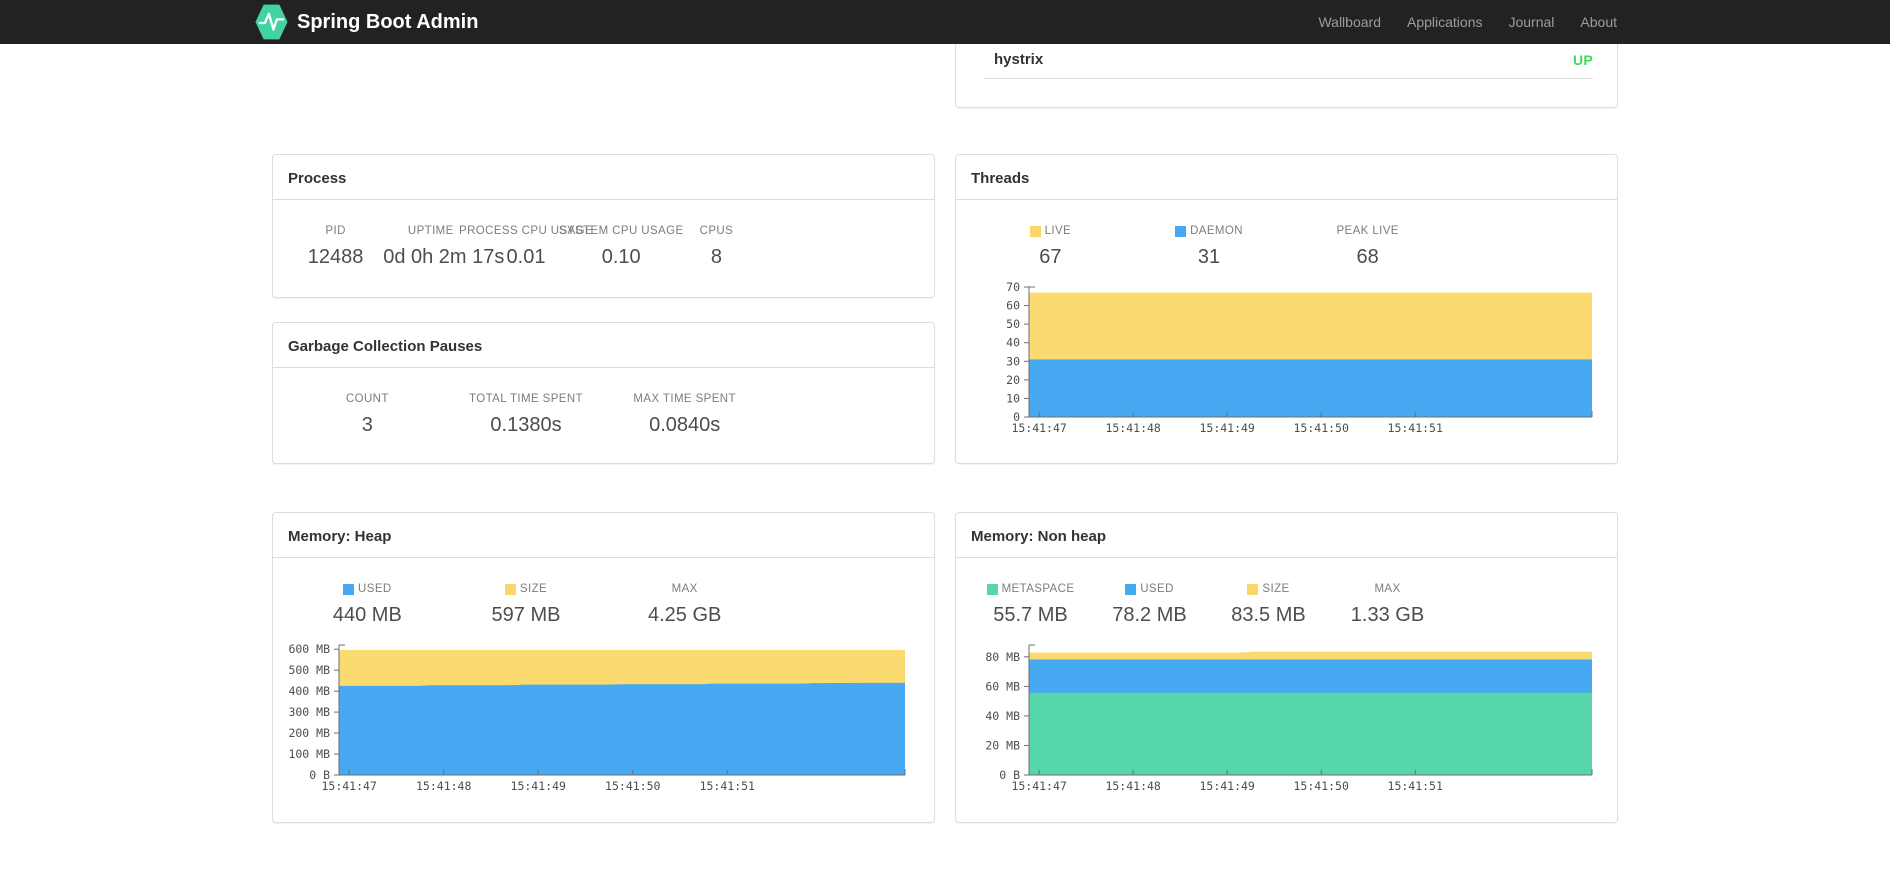 This screenshot has width=1890, height=892. Describe the element at coordinates (388, 21) in the screenshot. I see `brand-title: Spring Boot Admin` at that location.